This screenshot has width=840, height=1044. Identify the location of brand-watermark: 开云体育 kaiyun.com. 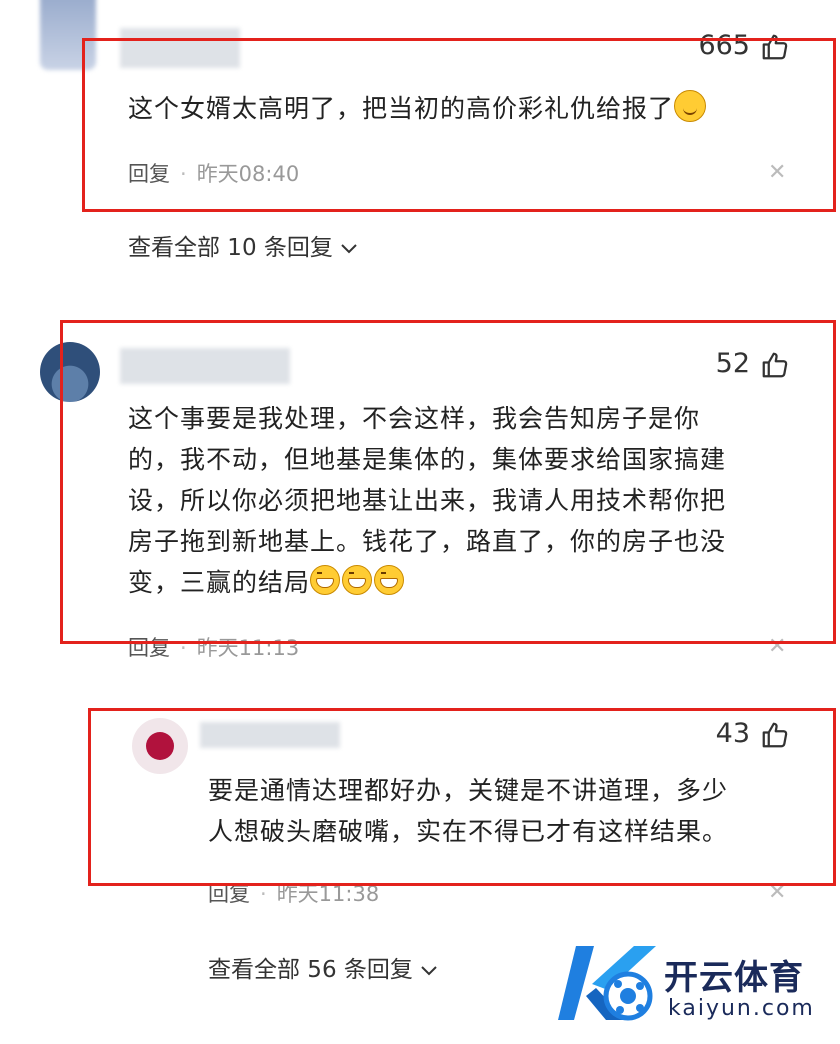
(696, 983).